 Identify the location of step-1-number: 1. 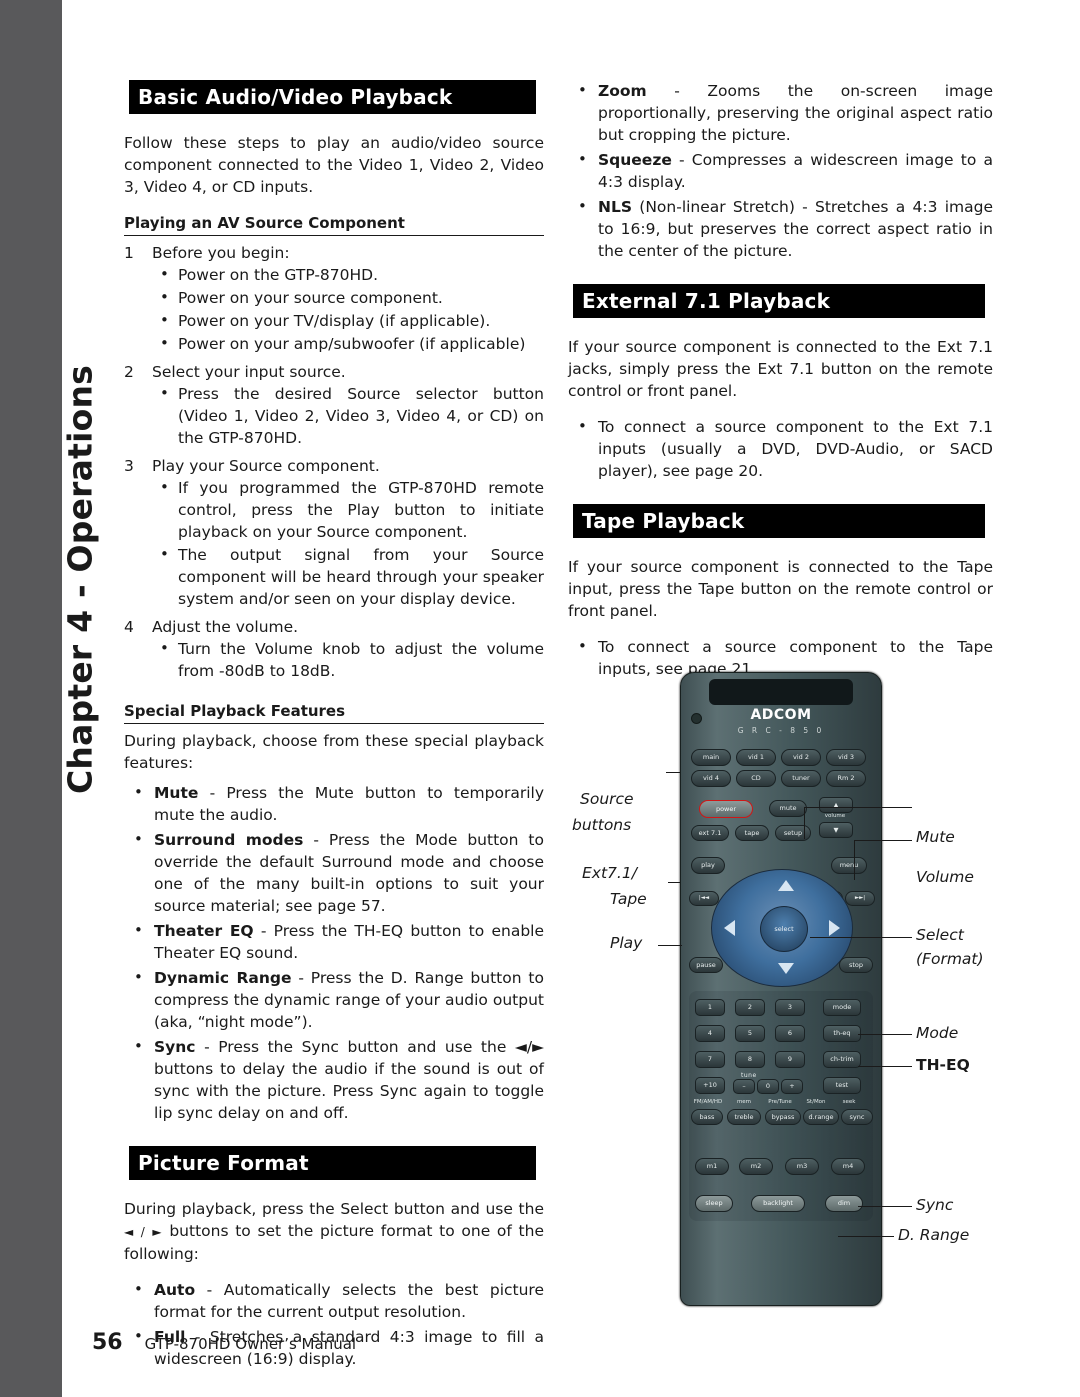
(129, 253).